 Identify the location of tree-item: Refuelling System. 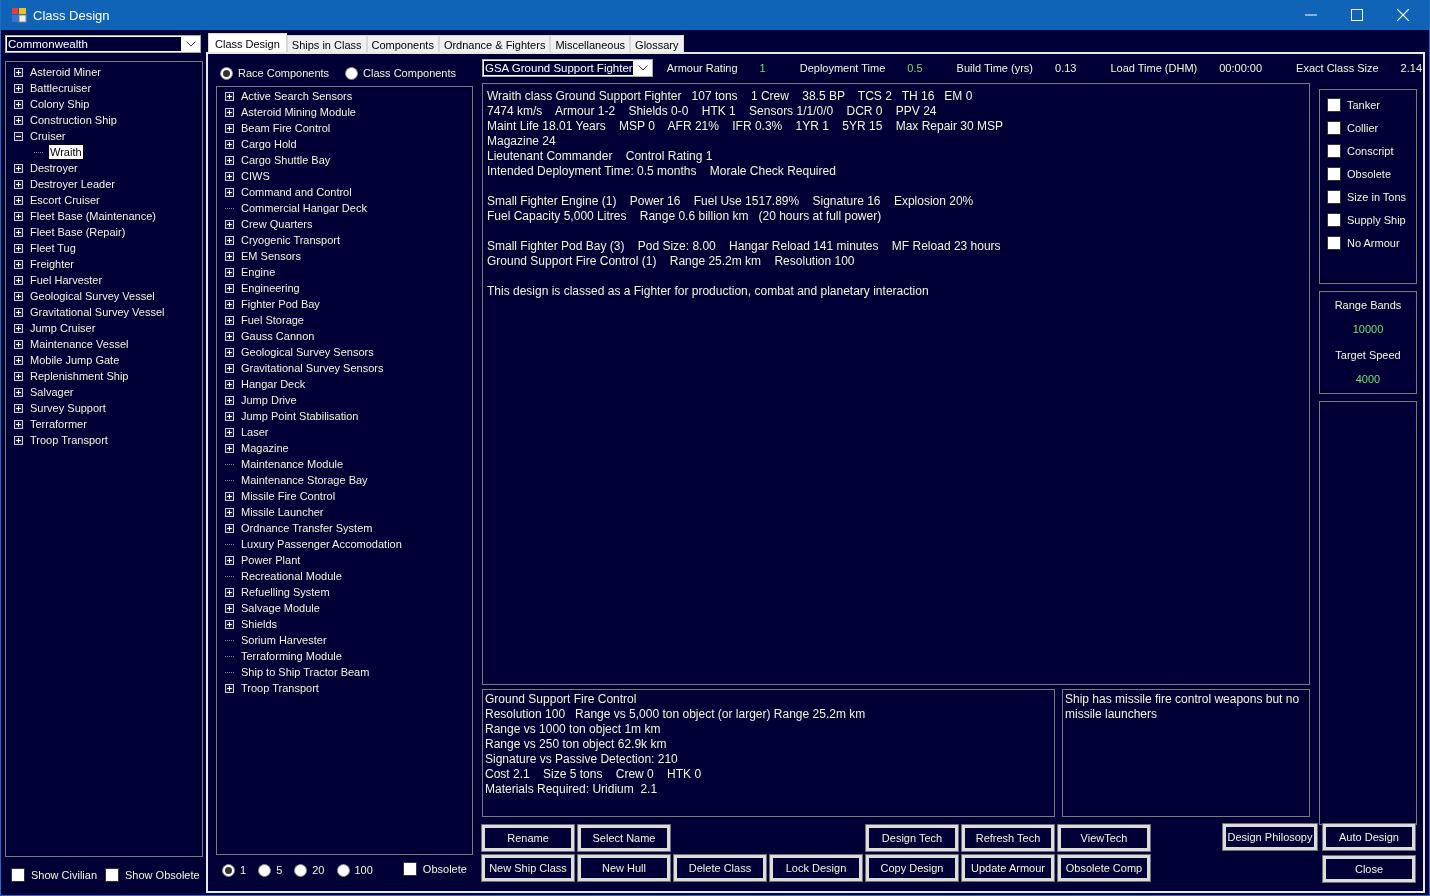
(285, 592).